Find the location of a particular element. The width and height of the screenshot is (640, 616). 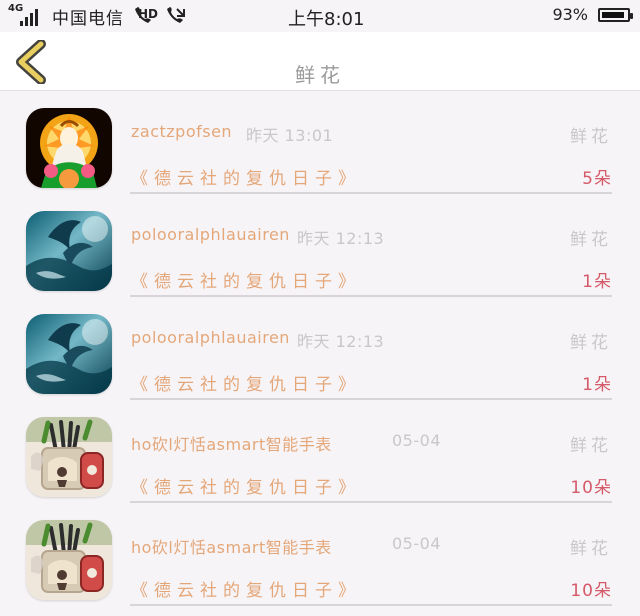

network-type: 4G is located at coordinates (16, 8).